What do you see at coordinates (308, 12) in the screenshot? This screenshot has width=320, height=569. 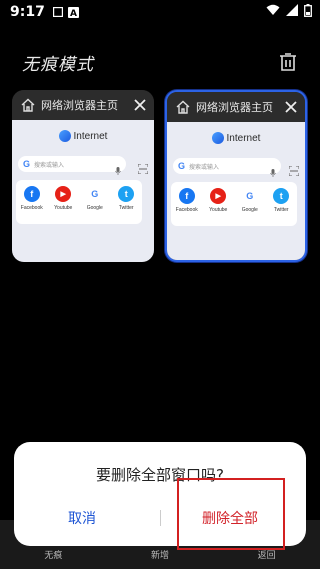 I see `battery-icon` at bounding box center [308, 12].